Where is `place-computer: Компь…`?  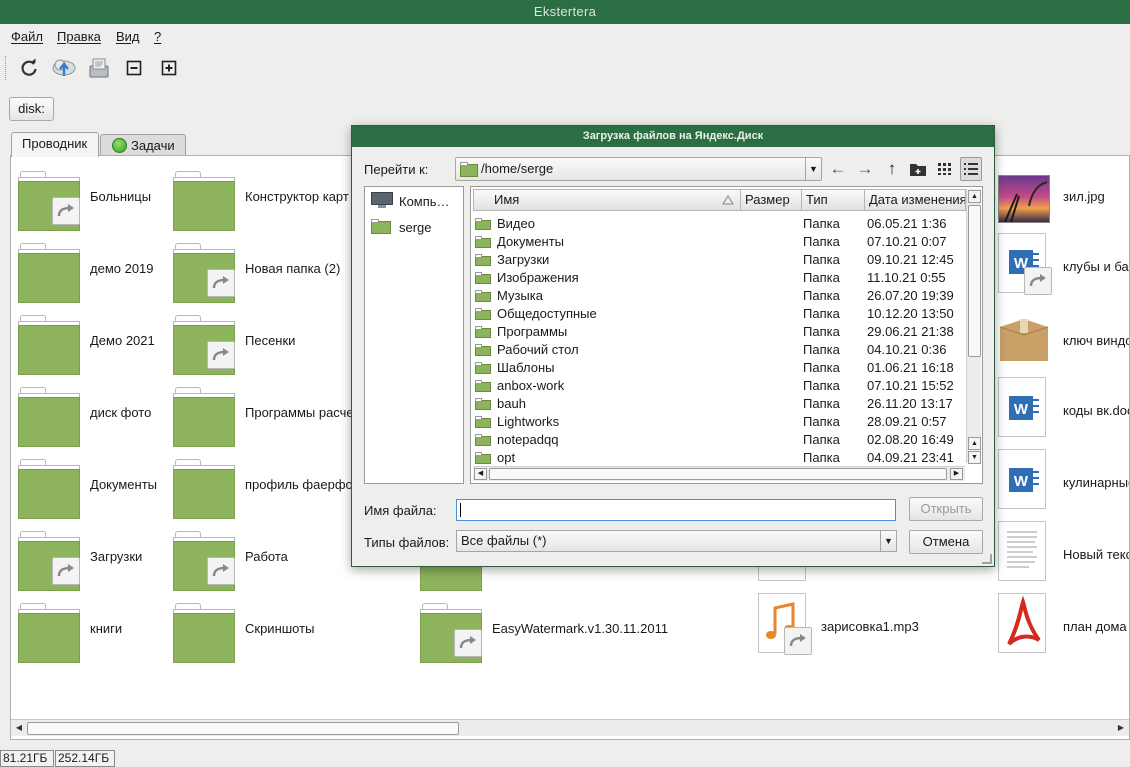 place-computer: Компь… is located at coordinates (415, 201).